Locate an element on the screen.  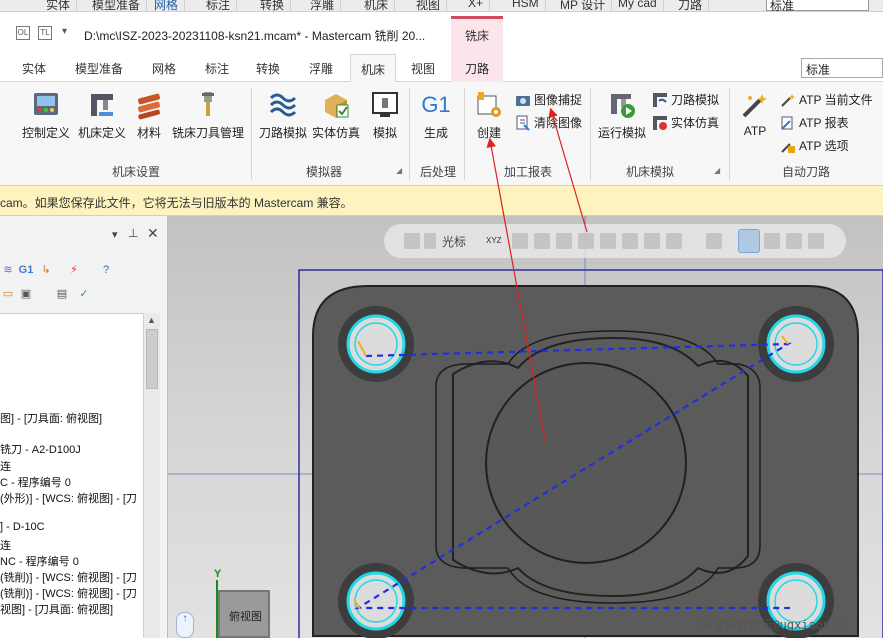
mill-tool-manager-button: 铣床刀具管理 is located at coordinates (208, 115).